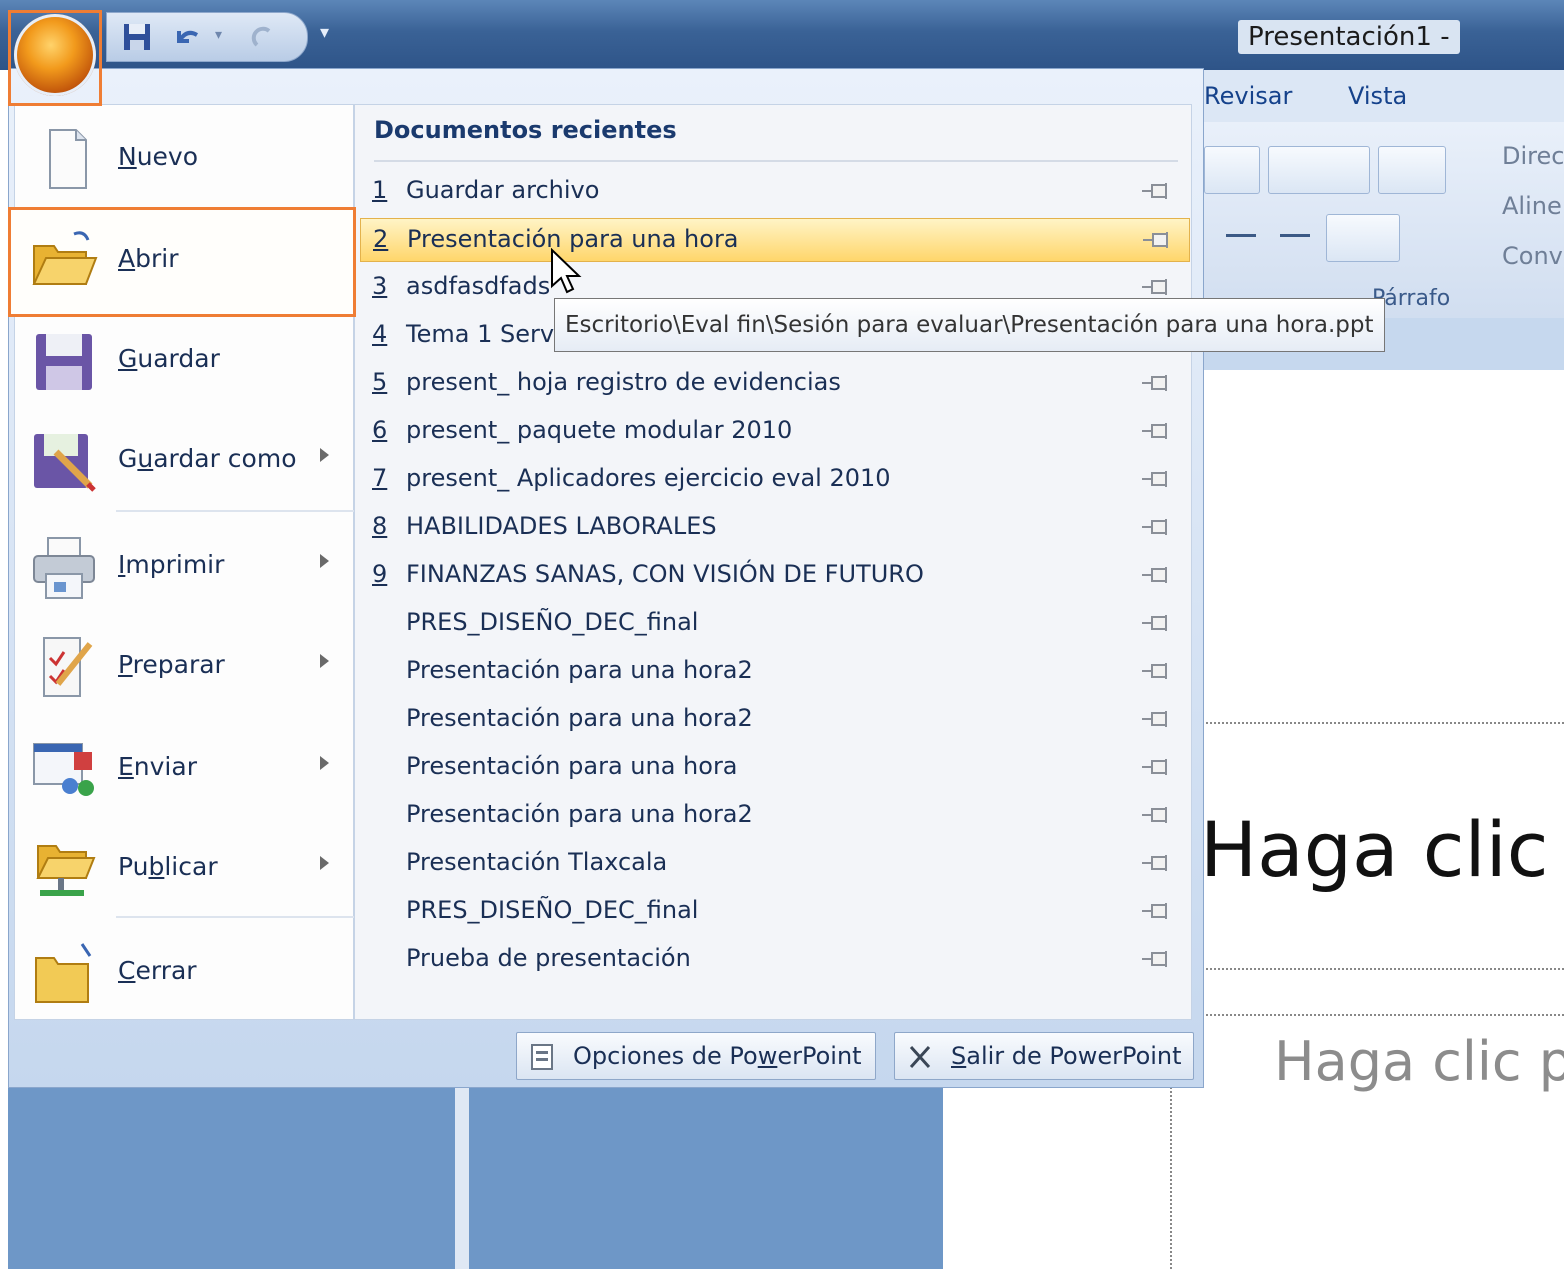  I want to click on ribbon-tabs: Revisar Vista, so click(1380, 96).